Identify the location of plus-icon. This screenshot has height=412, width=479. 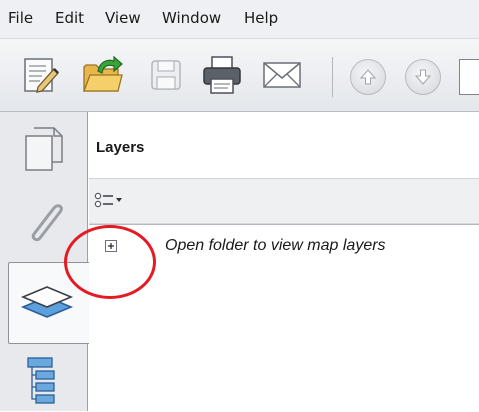
(111, 246).